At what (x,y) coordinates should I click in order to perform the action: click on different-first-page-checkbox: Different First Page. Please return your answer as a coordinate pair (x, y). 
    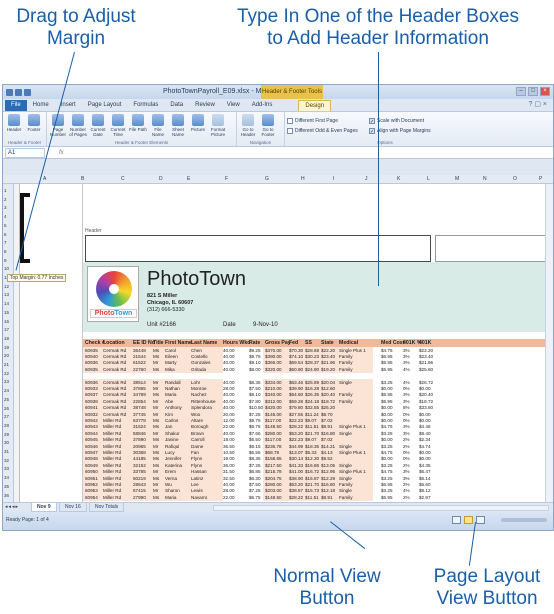
    Looking at the image, I should click on (327, 120).